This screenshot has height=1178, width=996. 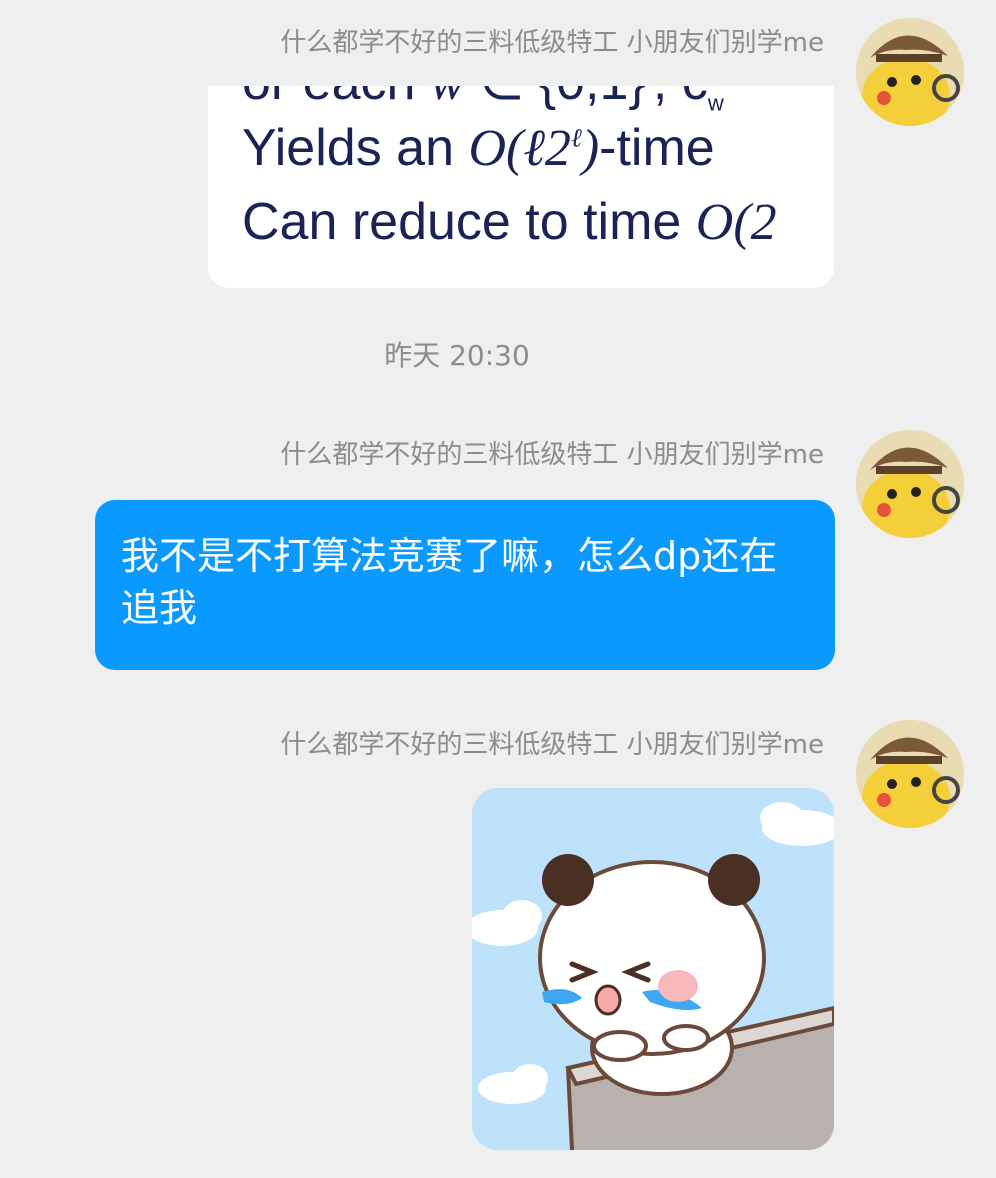 I want to click on slide-line-1-text: Yields an, so click(x=348, y=148).